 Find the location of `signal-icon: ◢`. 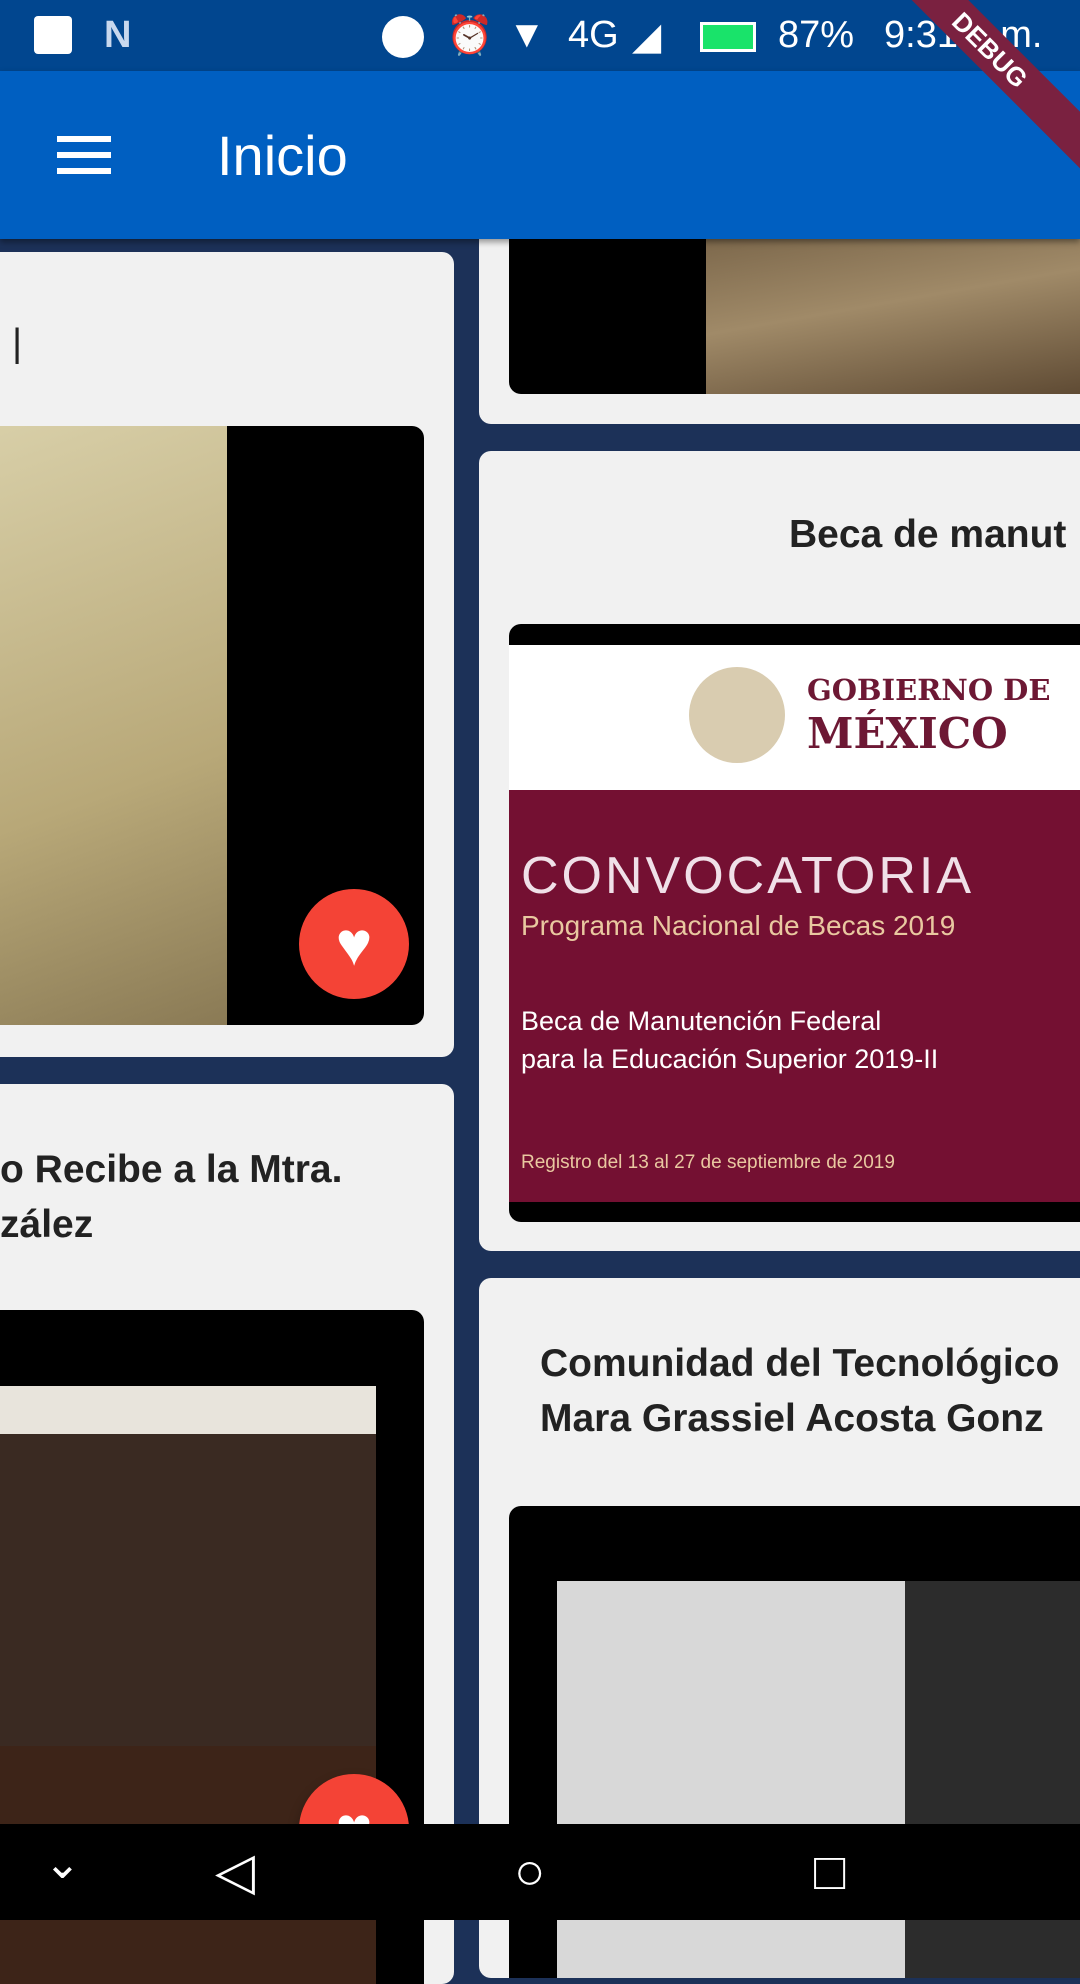

signal-icon: ◢ is located at coordinates (647, 37).